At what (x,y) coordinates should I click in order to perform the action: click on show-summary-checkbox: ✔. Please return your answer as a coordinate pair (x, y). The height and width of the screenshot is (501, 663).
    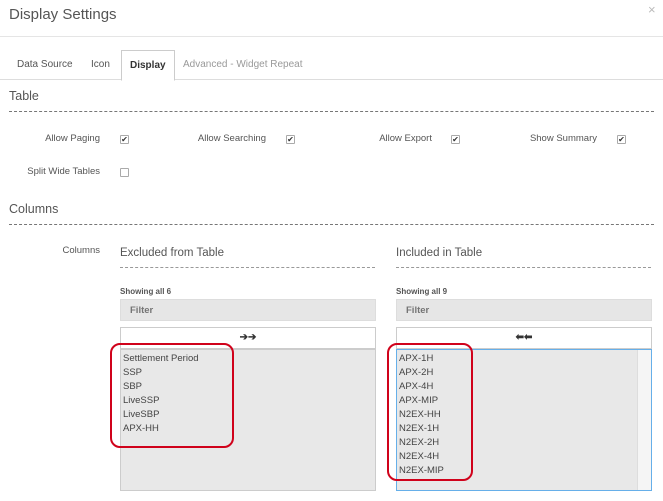
    Looking at the image, I should click on (621, 139).